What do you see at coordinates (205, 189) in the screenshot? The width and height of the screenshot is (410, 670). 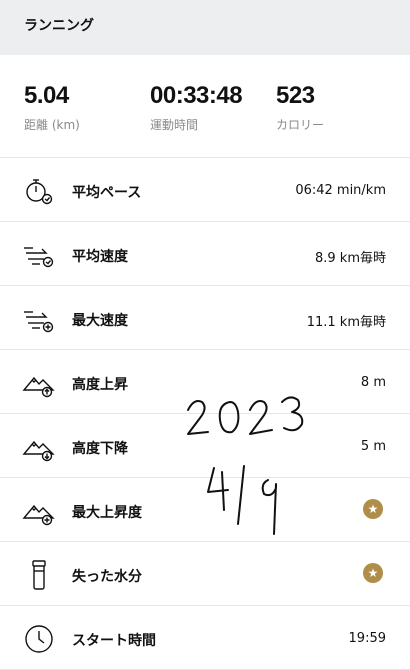 I see `list-item-average-pace: 平均ペース 06:42 min/km` at bounding box center [205, 189].